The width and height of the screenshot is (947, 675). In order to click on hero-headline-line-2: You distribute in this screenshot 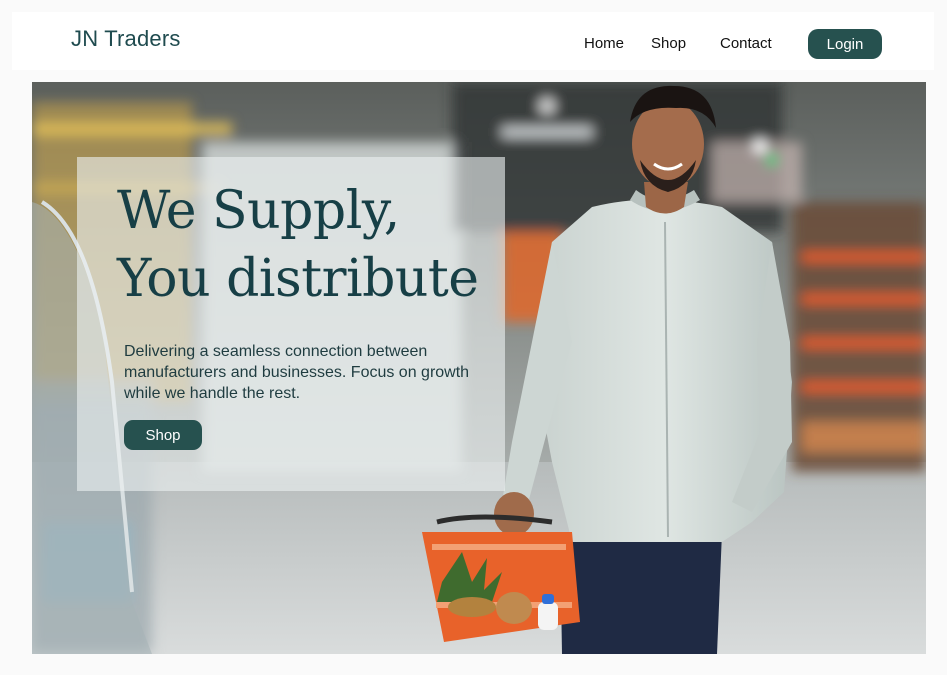, I will do `click(298, 279)`.